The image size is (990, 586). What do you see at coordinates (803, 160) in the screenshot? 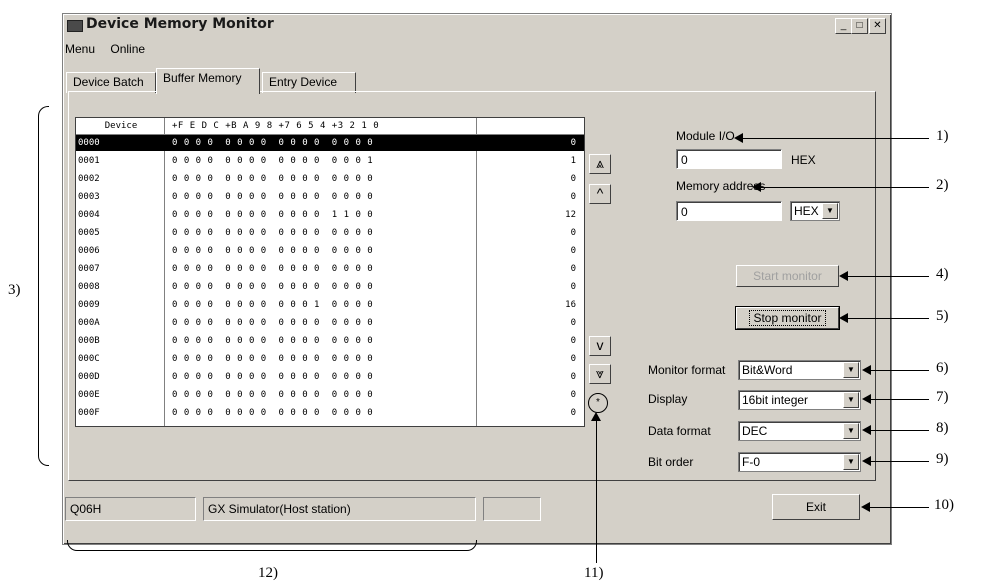
I see `module-io-unit: HEX` at bounding box center [803, 160].